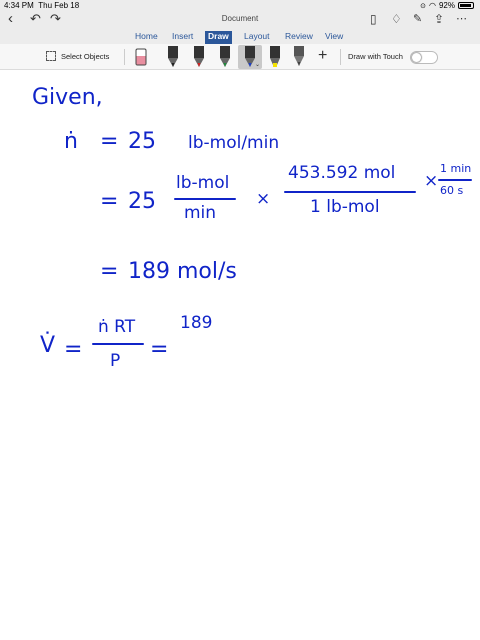 This screenshot has height=640, width=480. I want to click on select-objects-button: Select Objects, so click(77, 56).